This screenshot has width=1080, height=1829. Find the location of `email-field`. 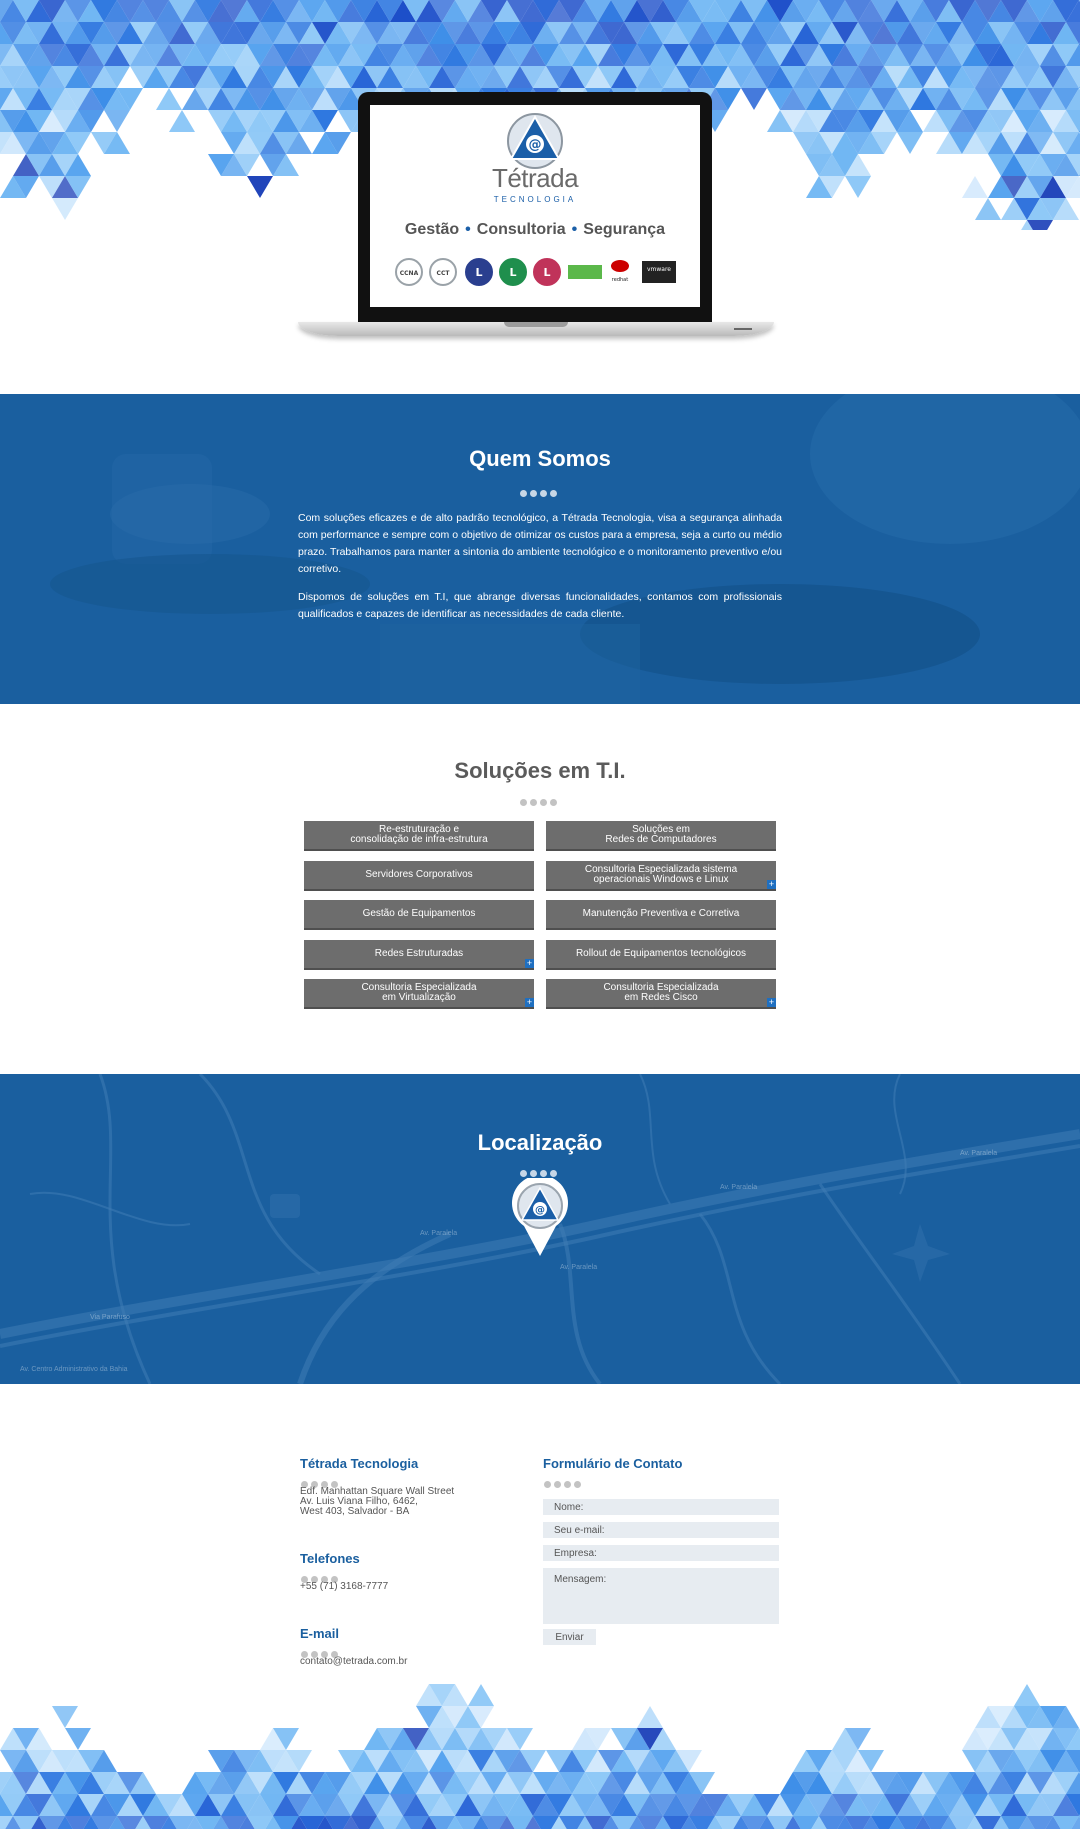

email-field is located at coordinates (661, 1530).